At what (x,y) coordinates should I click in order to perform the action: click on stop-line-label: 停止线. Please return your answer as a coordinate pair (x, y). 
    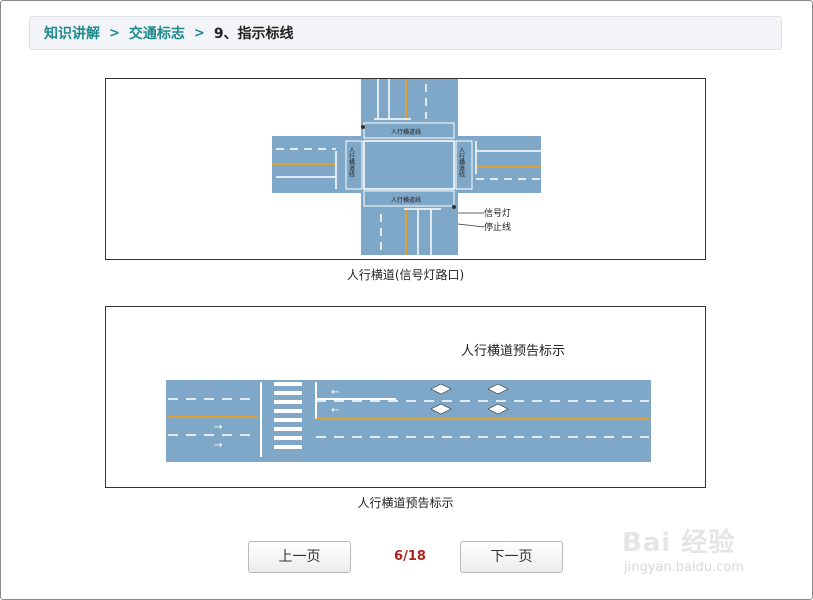
    Looking at the image, I should click on (497, 227).